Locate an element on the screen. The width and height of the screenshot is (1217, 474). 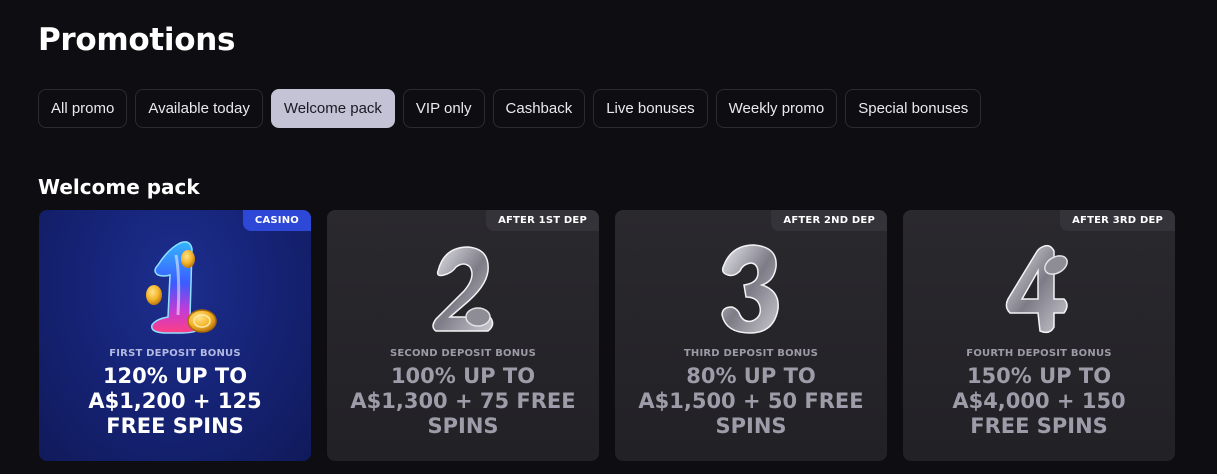
card-subtitle: FIRST DEPOSIT BONUS is located at coordinates (175, 353).